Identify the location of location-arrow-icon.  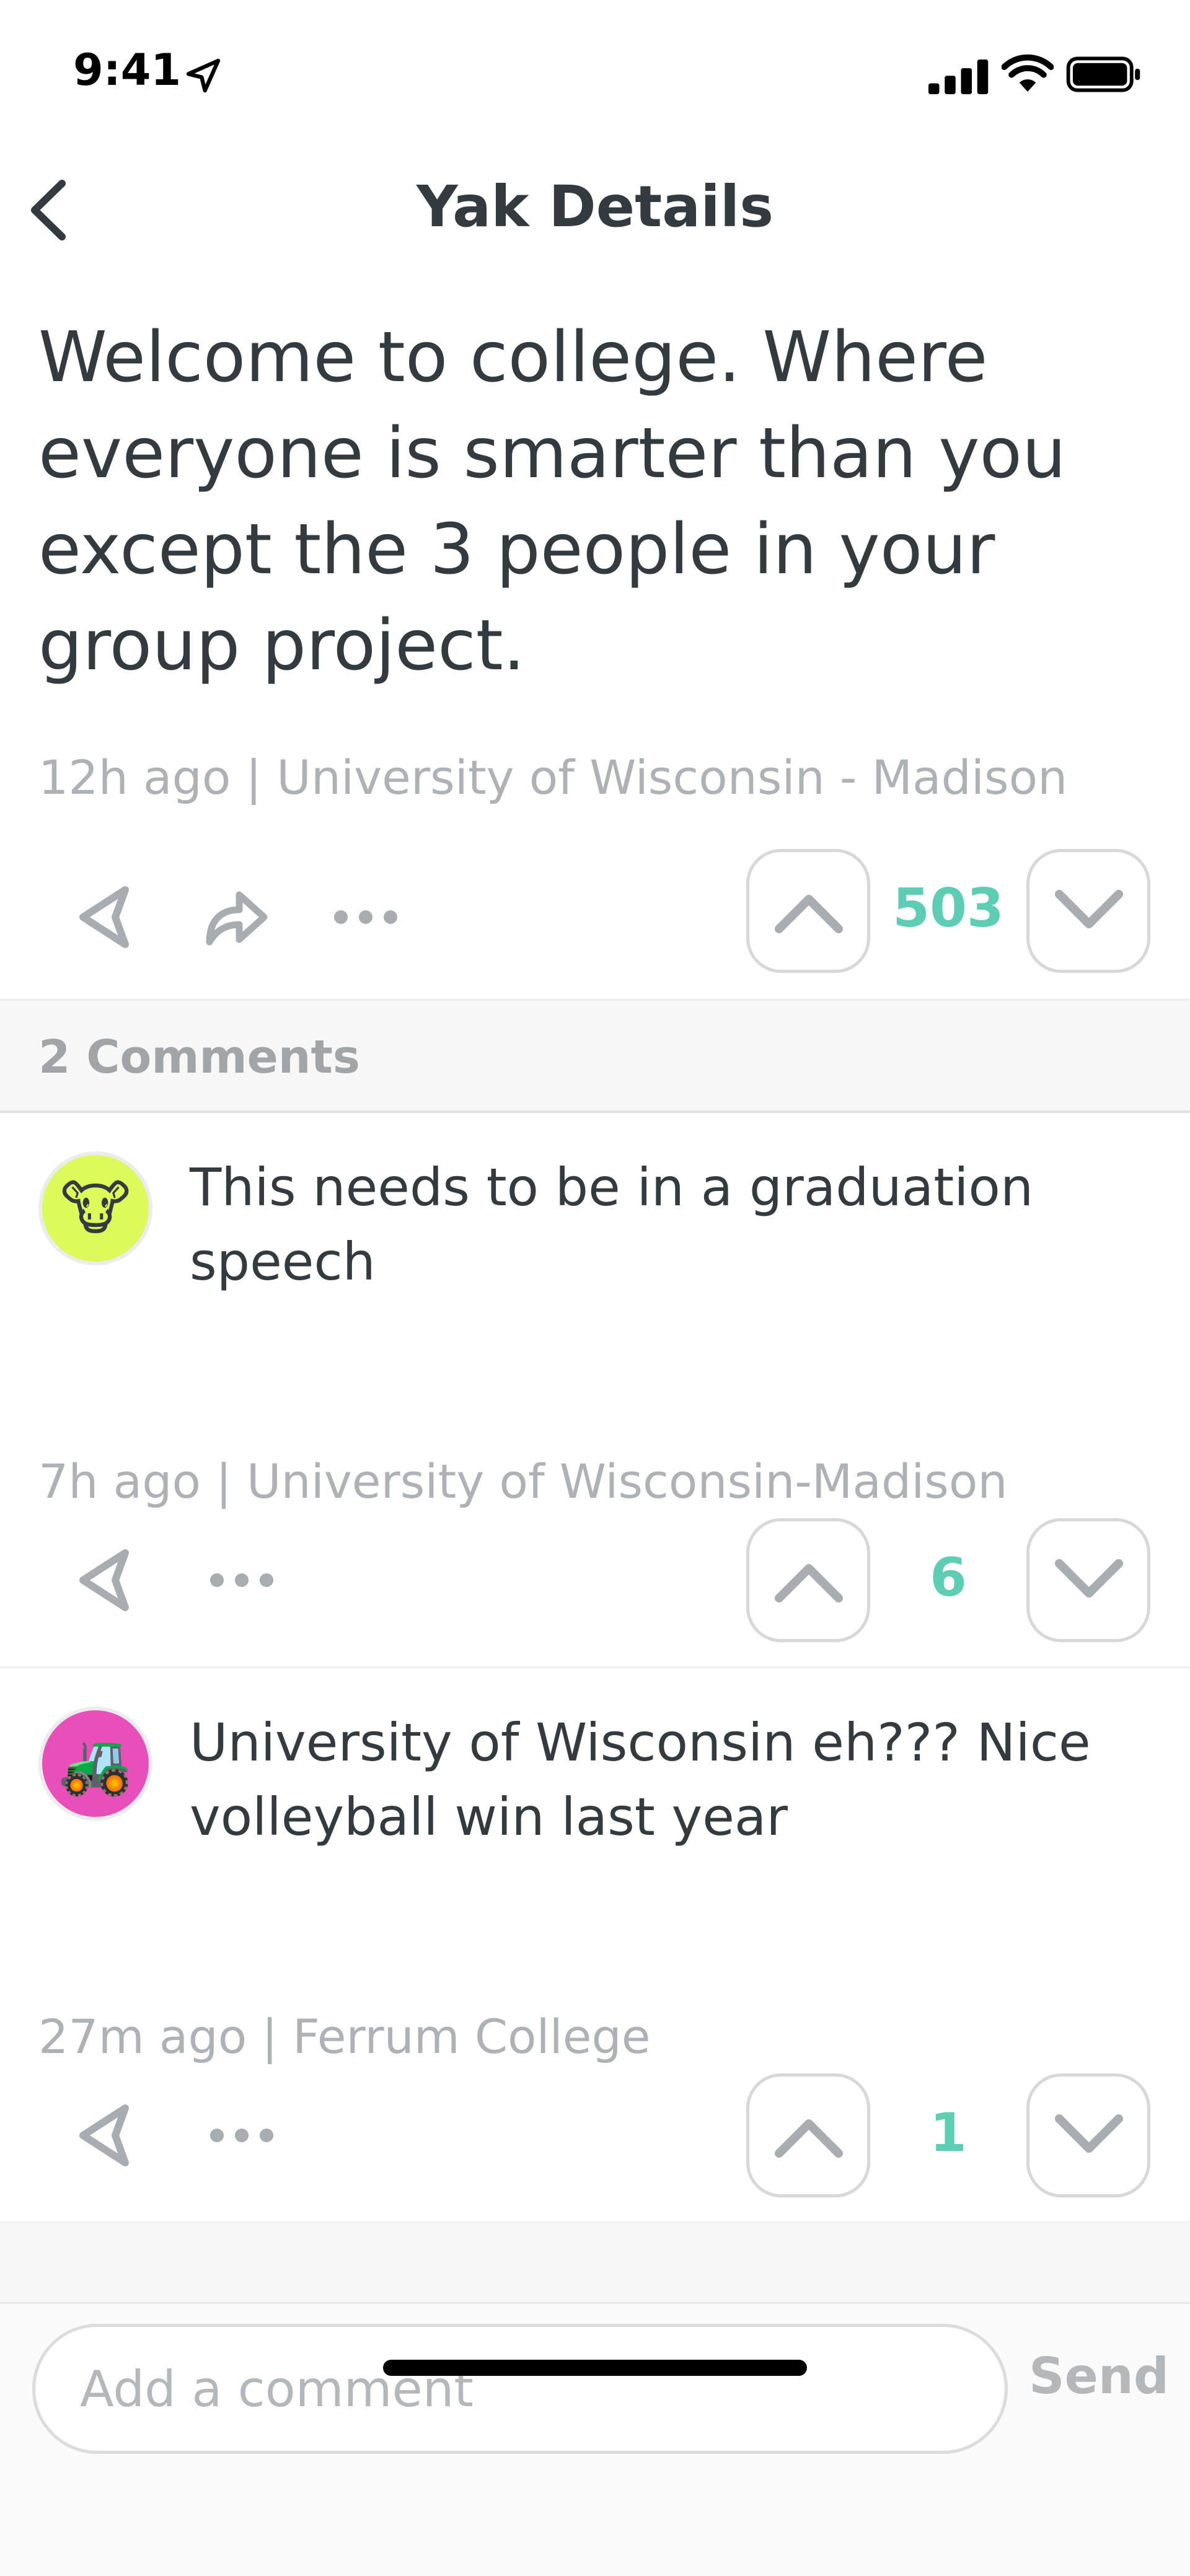
(203, 75).